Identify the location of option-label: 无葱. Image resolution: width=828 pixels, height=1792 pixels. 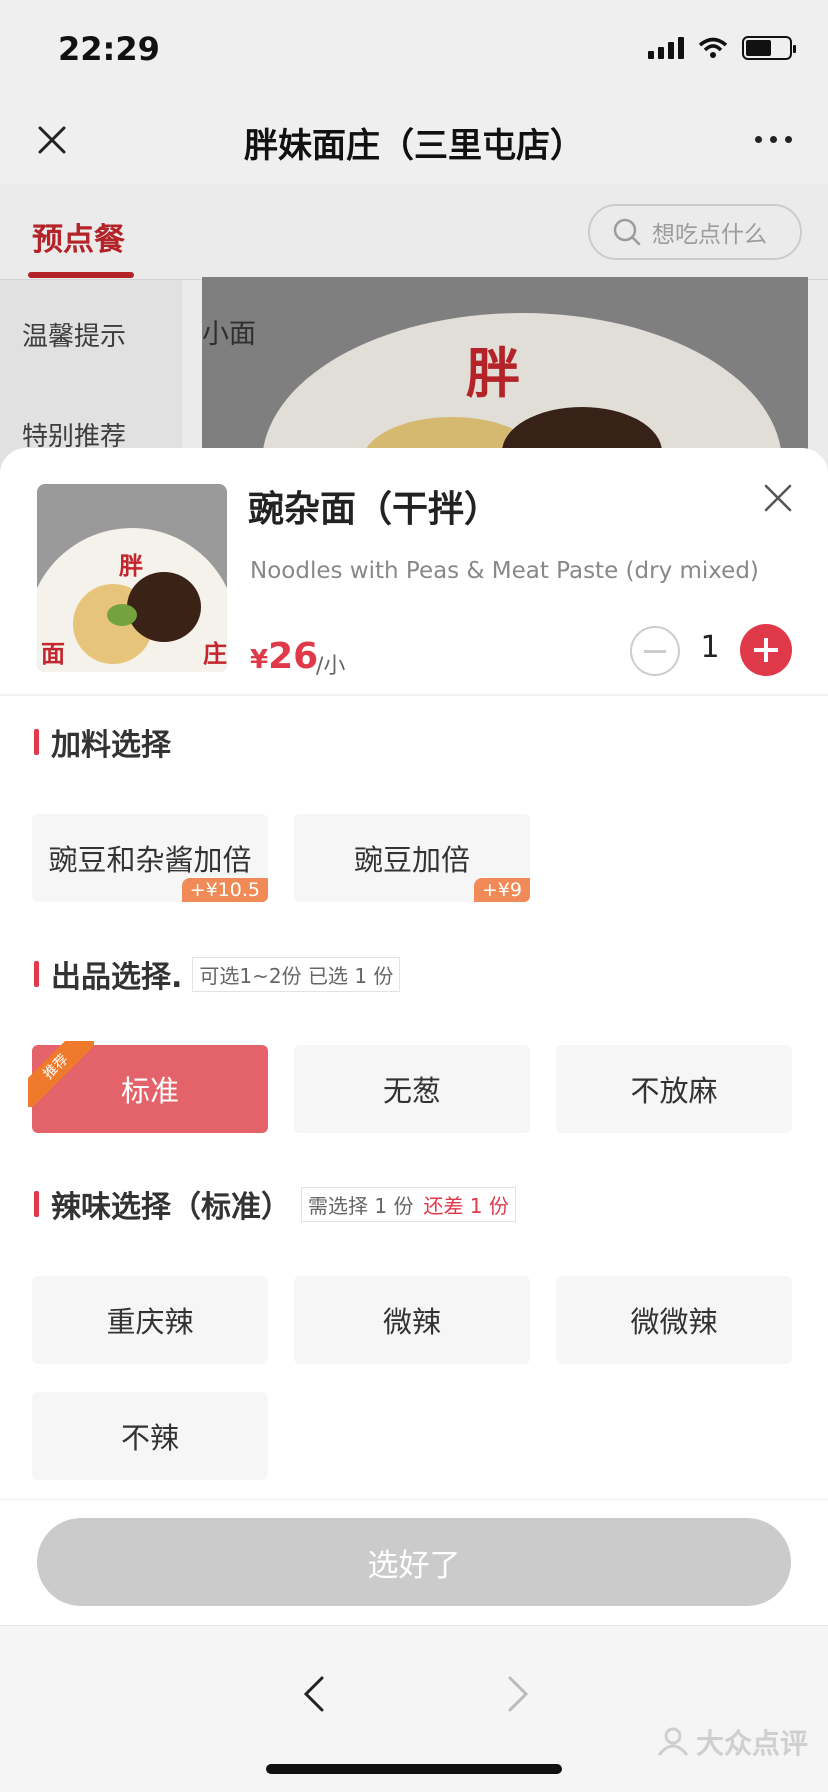
(411, 1091).